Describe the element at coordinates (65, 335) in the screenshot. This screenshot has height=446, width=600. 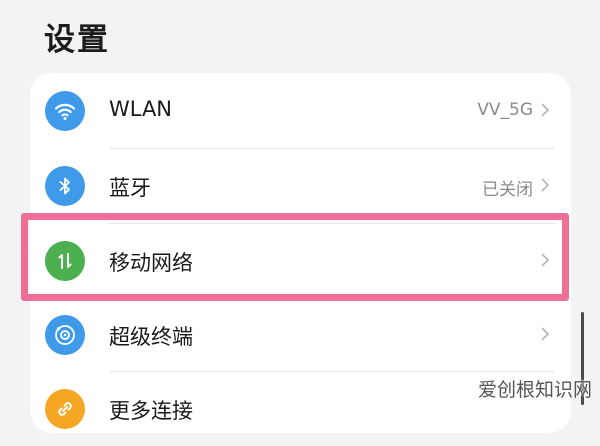
I see `super-device-icon` at that location.